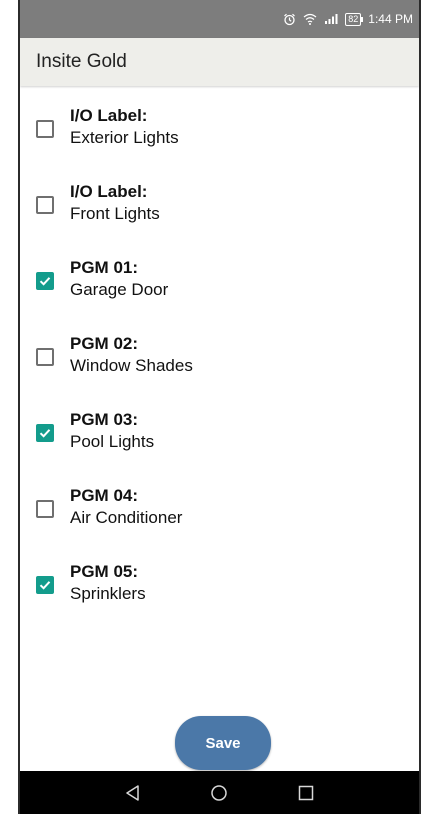 Image resolution: width=425 pixels, height=814 pixels. Describe the element at coordinates (126, 517) in the screenshot. I see `item-value: Air Conditioner` at that location.